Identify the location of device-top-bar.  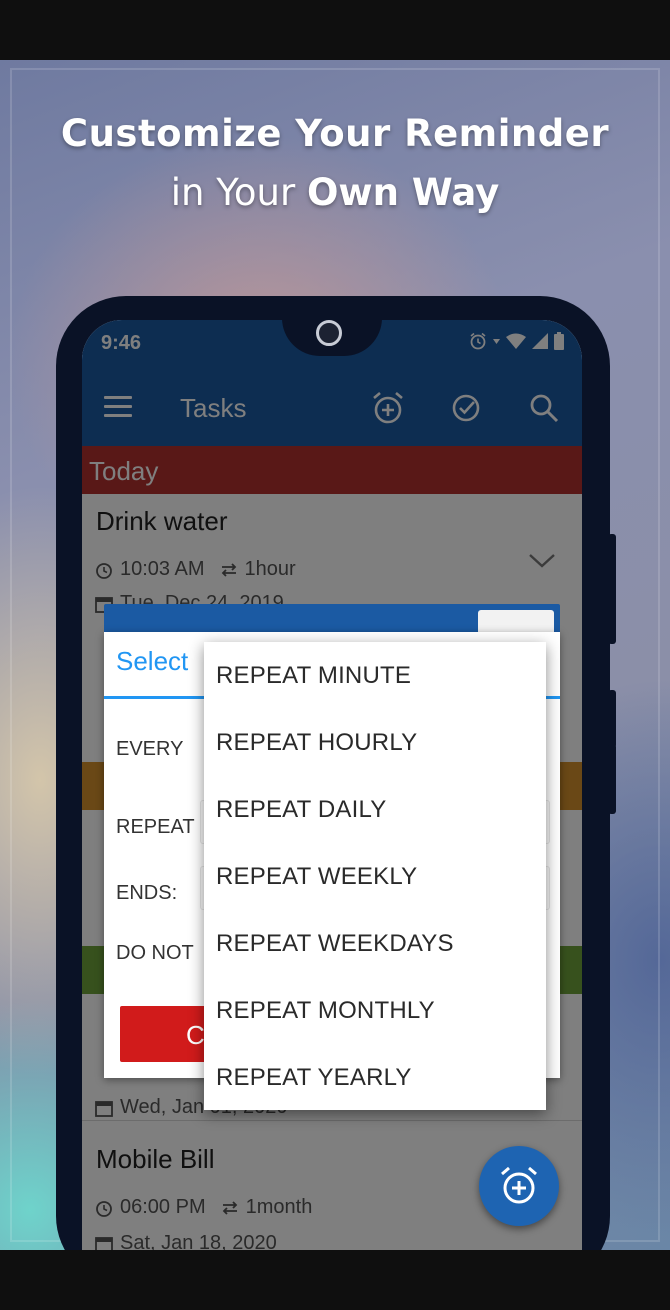
(335, 30).